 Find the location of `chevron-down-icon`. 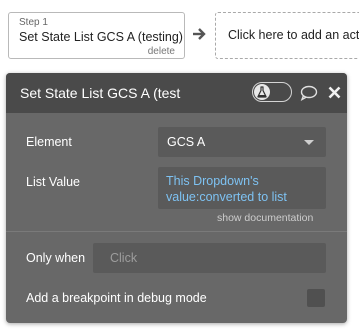

chevron-down-icon is located at coordinates (309, 142).